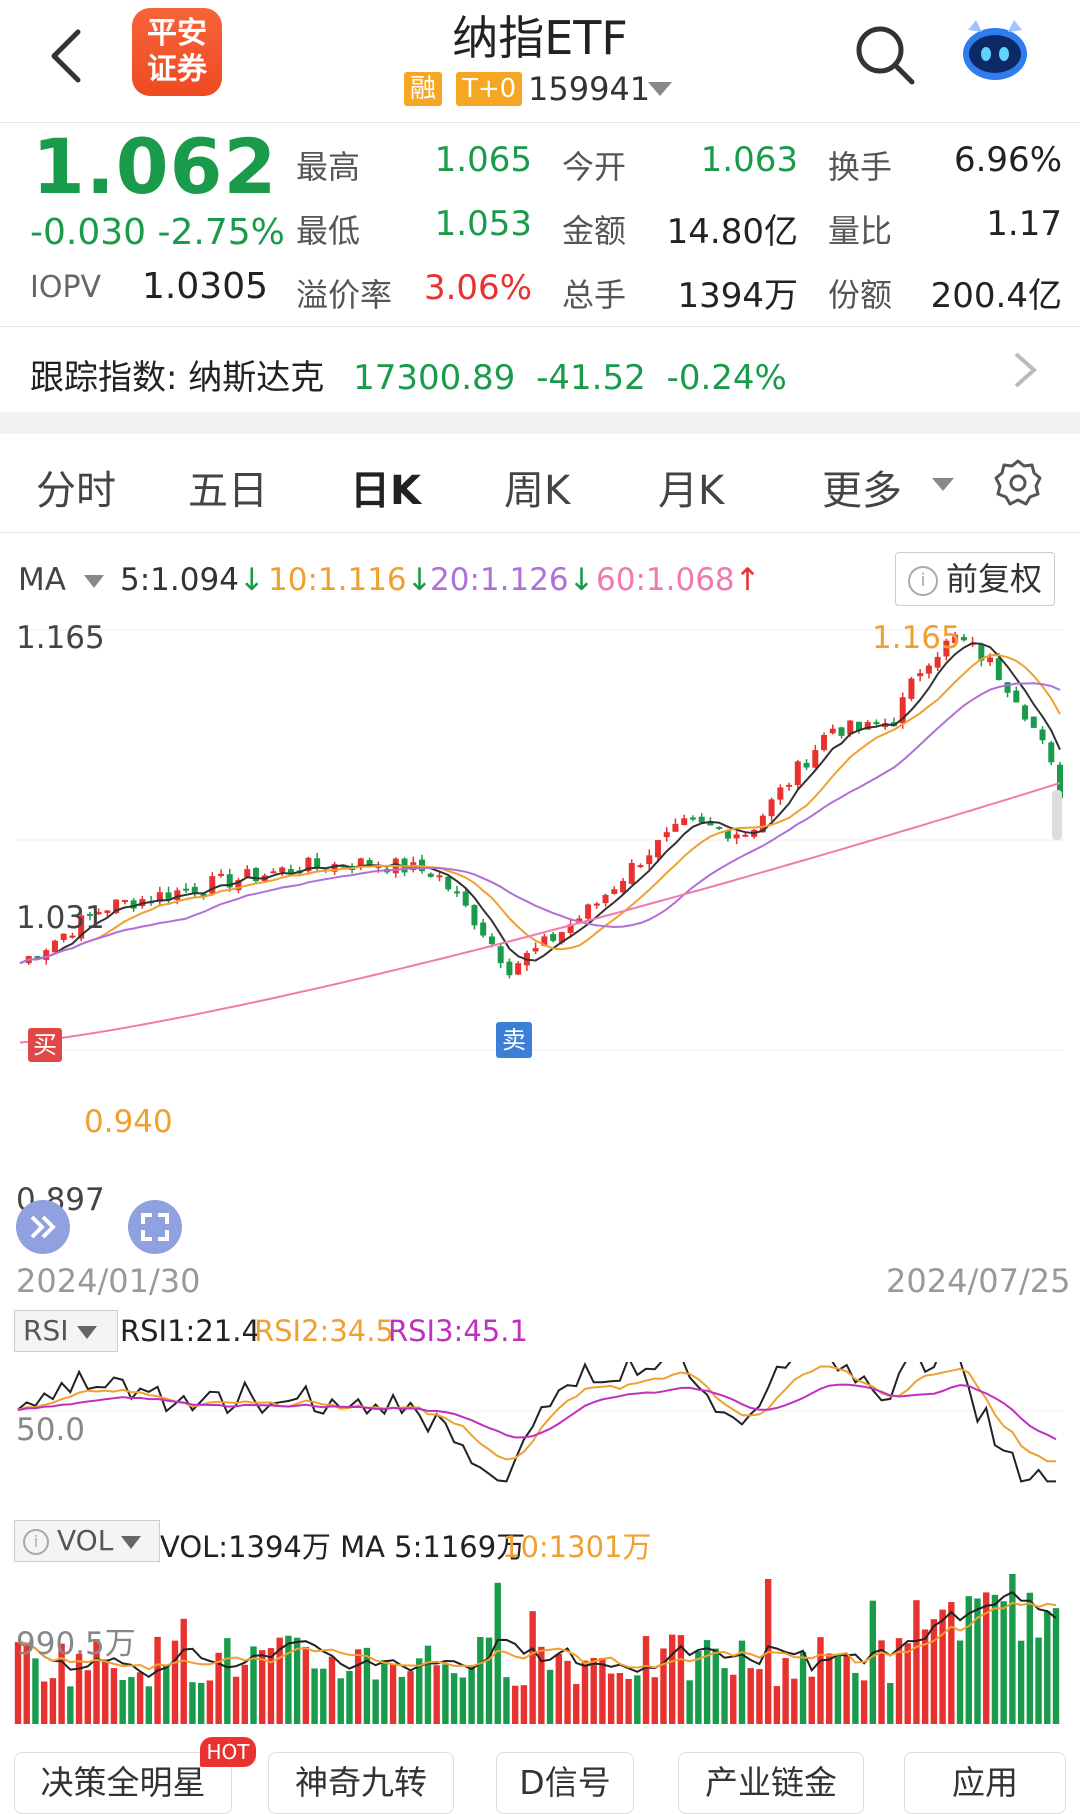 The width and height of the screenshot is (1080, 1814). What do you see at coordinates (862, 487) in the screenshot?
I see `tab-more: 更多` at bounding box center [862, 487].